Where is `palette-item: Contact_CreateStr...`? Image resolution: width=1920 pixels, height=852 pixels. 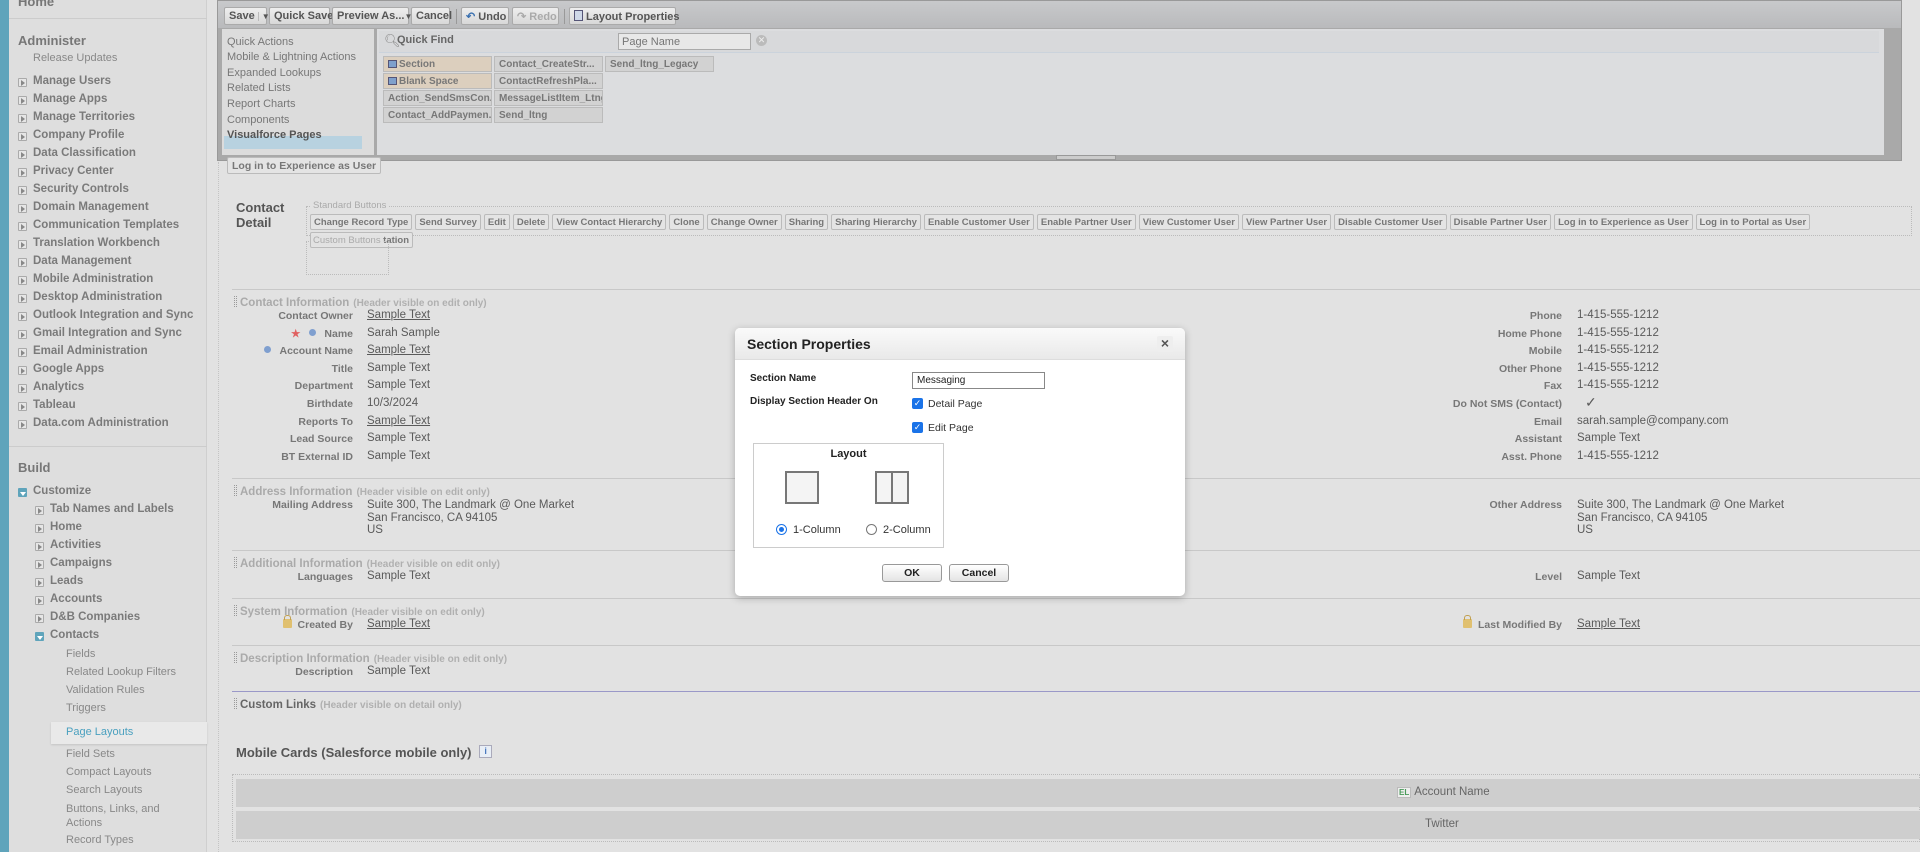 palette-item: Contact_CreateStr... is located at coordinates (548, 64).